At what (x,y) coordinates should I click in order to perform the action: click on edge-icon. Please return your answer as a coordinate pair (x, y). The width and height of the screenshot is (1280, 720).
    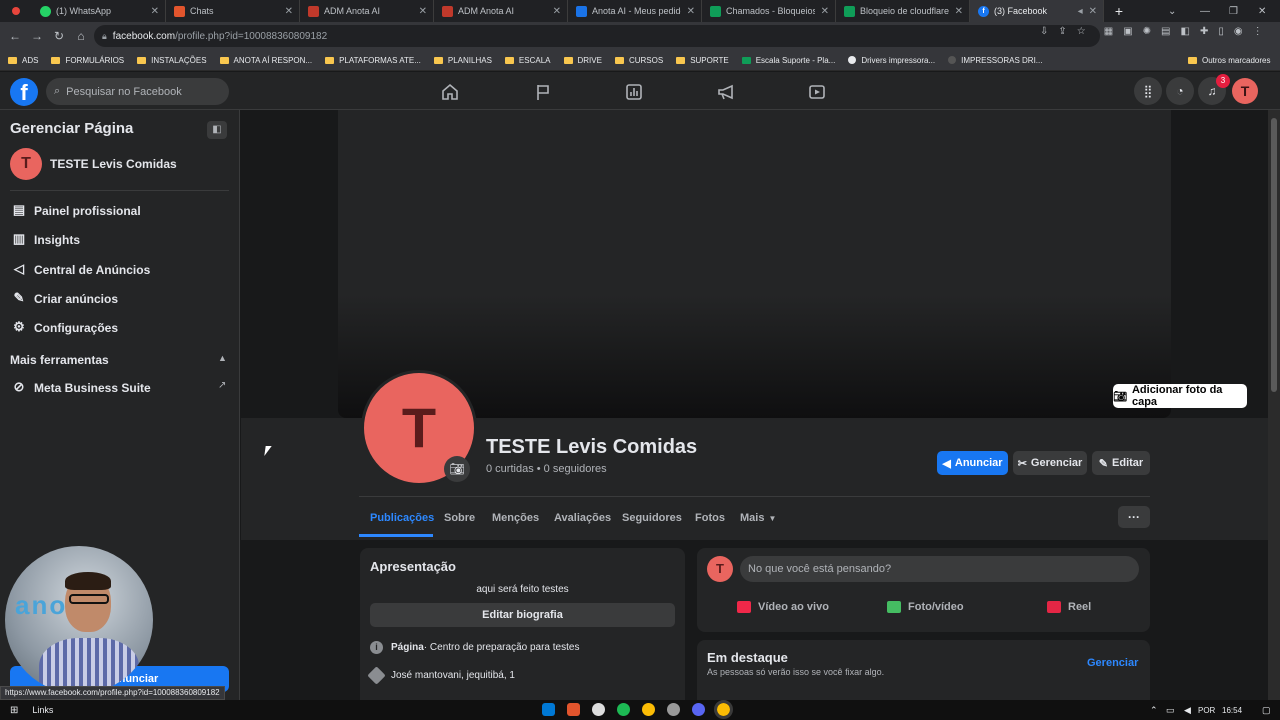
    Looking at the image, I should click on (548, 709).